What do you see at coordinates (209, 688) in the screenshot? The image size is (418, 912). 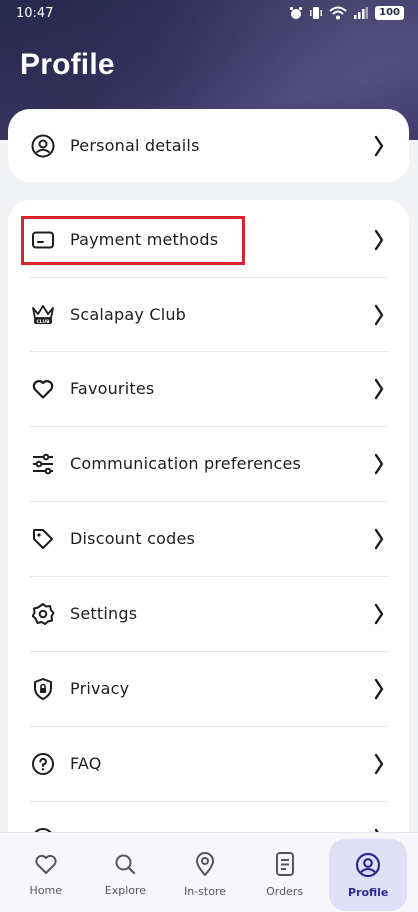 I see `menu-item-privacy: Privacy` at bounding box center [209, 688].